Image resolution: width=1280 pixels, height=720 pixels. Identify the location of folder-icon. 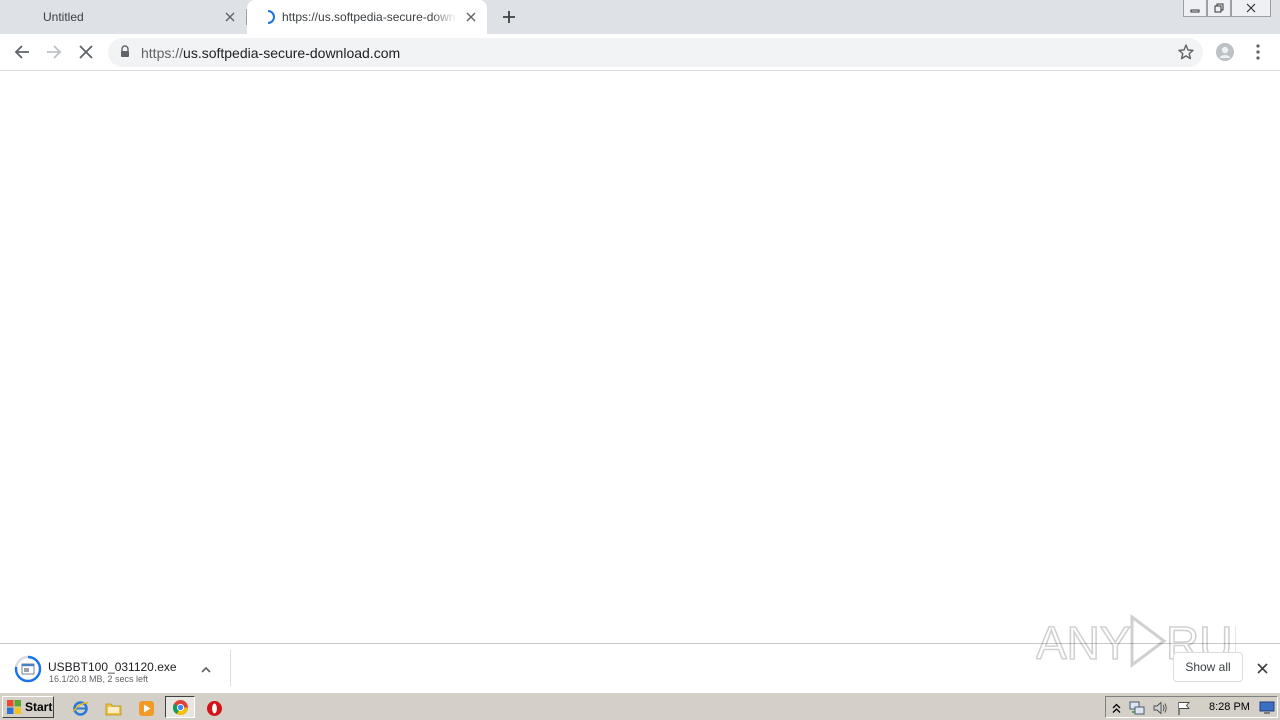
(113, 709).